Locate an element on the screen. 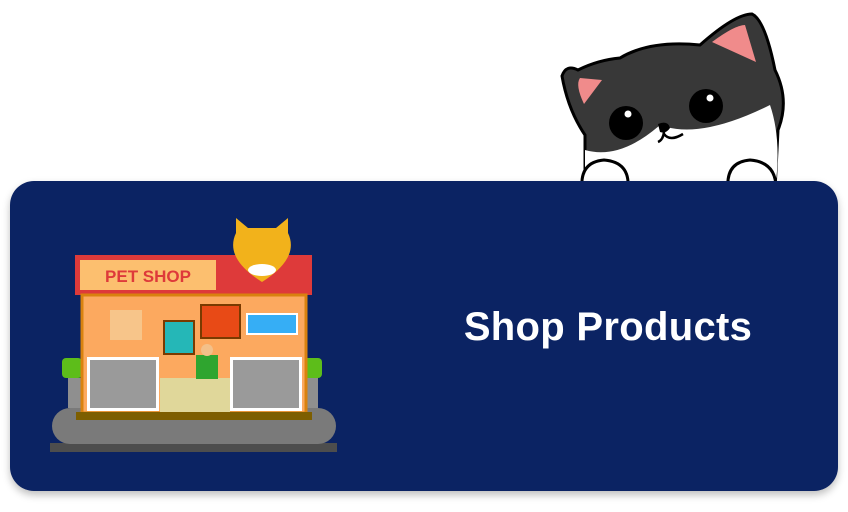 This screenshot has width=848, height=512. card-title: Shop Products is located at coordinates (608, 327).